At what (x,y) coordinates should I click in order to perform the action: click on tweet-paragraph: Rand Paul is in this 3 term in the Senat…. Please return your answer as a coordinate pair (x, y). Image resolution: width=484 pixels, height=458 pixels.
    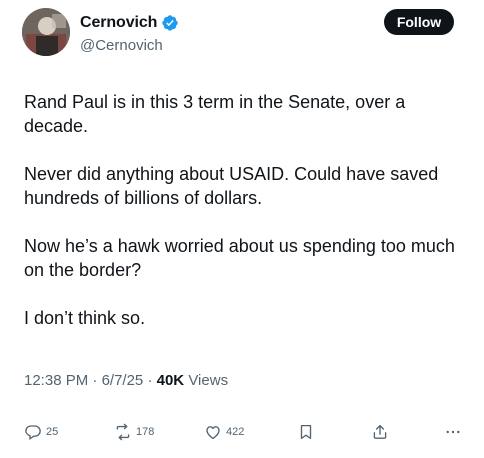
    Looking at the image, I should click on (215, 114).